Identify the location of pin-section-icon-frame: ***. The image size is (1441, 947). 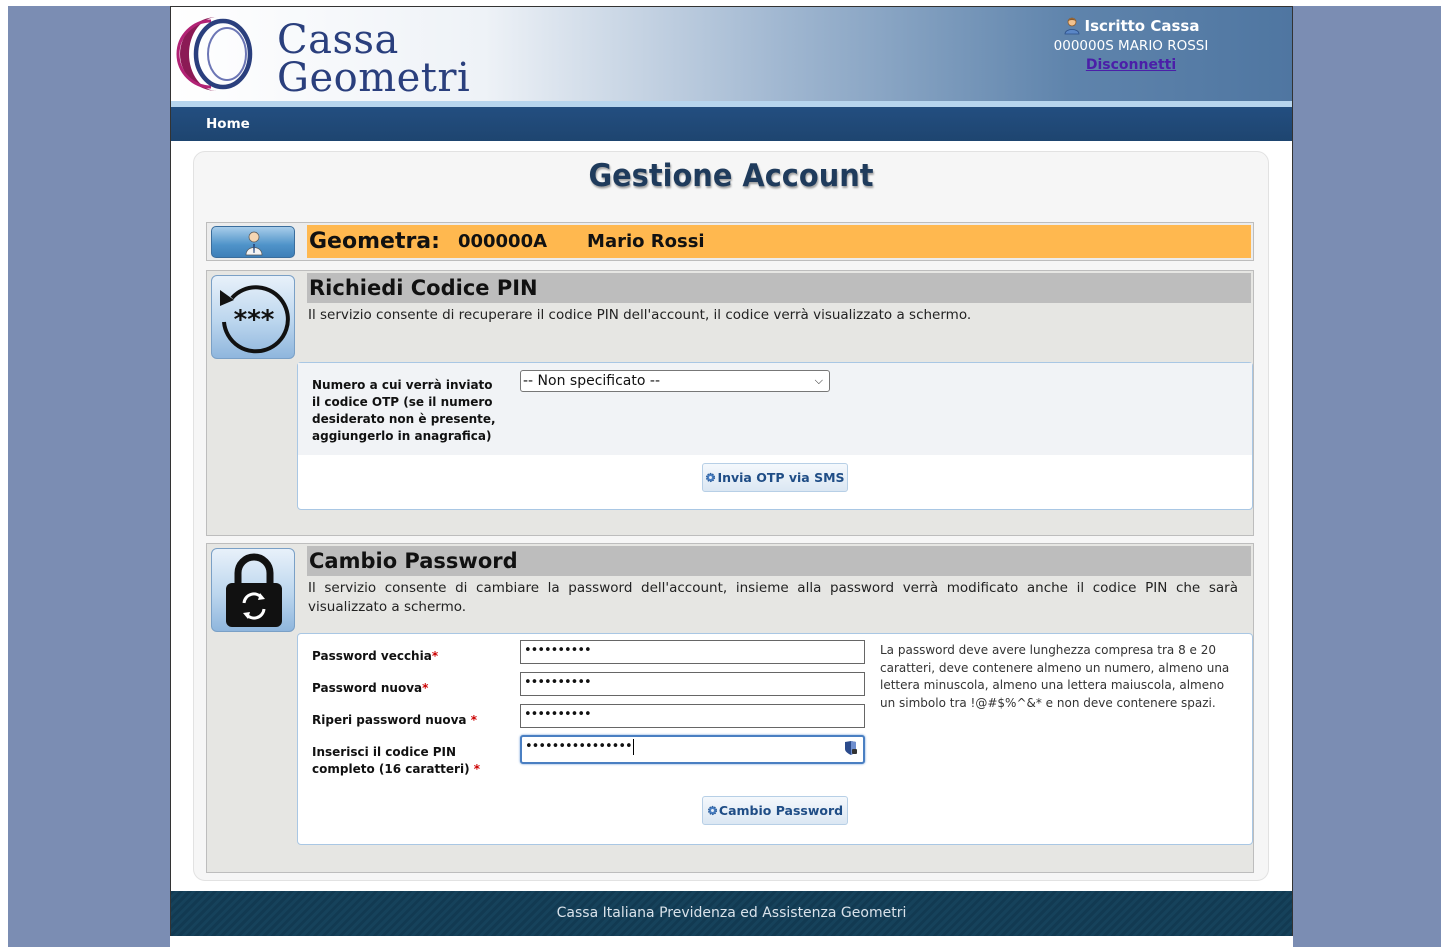
(253, 317).